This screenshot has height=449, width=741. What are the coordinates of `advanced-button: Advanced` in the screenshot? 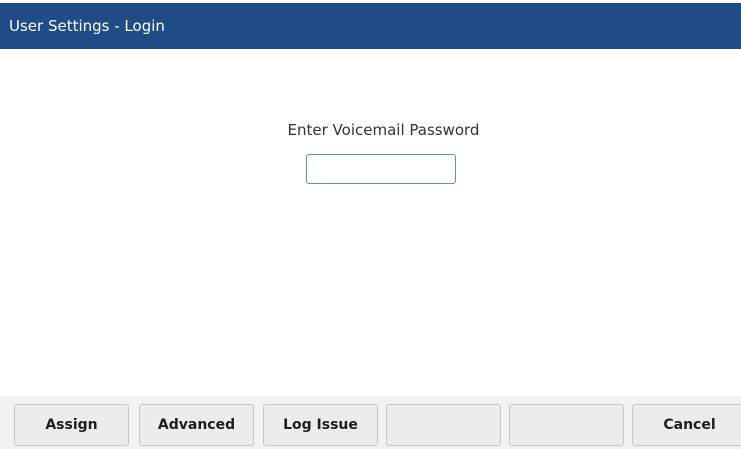 It's located at (196, 425).